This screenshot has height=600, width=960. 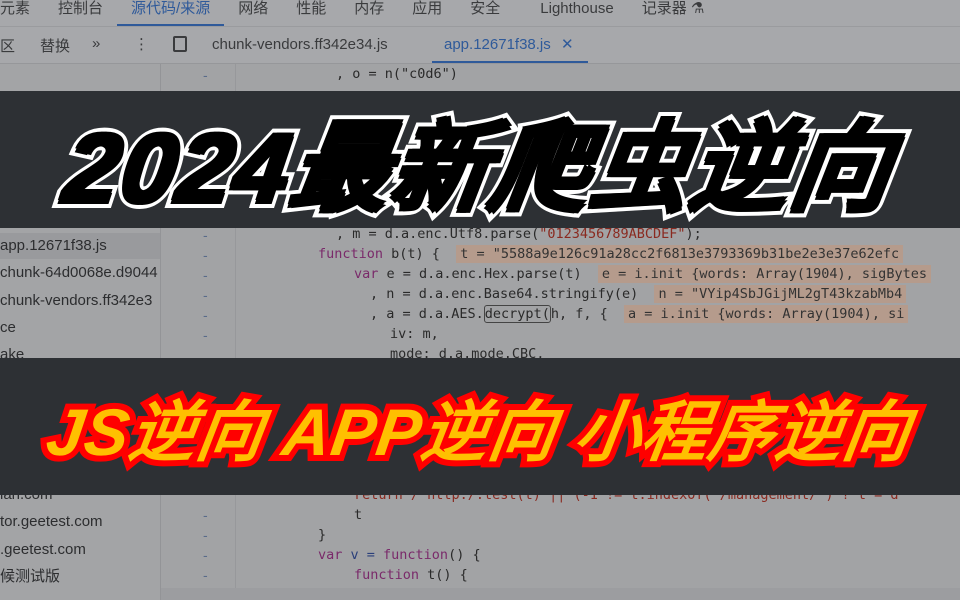 What do you see at coordinates (7, 45) in the screenshot?
I see `workspace-tab: 区` at bounding box center [7, 45].